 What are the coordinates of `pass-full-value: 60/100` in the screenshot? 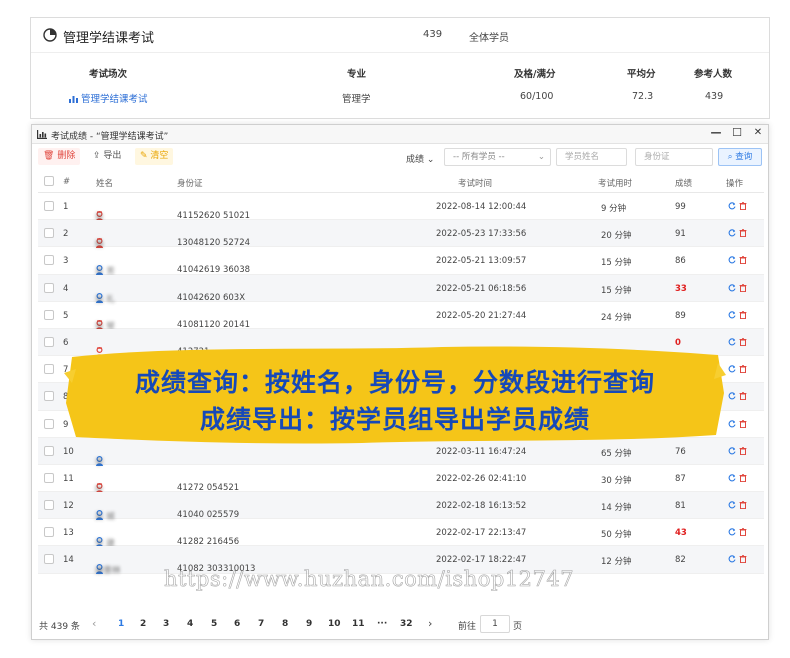 It's located at (537, 96).